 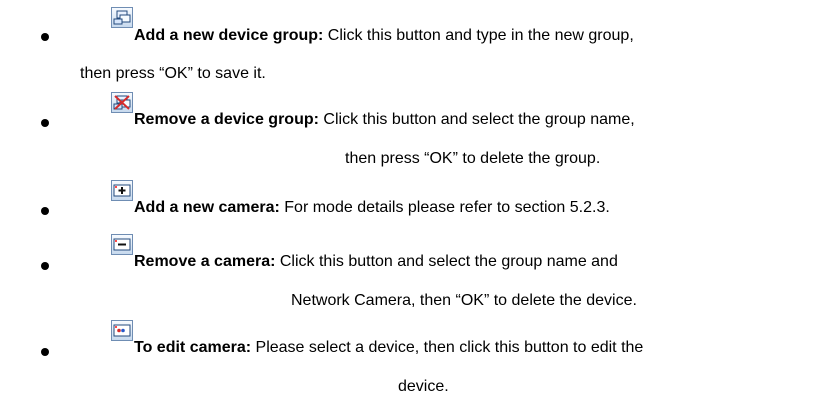 What do you see at coordinates (173, 73) in the screenshot?
I see `item-continuation: then press “OK” to save it.` at bounding box center [173, 73].